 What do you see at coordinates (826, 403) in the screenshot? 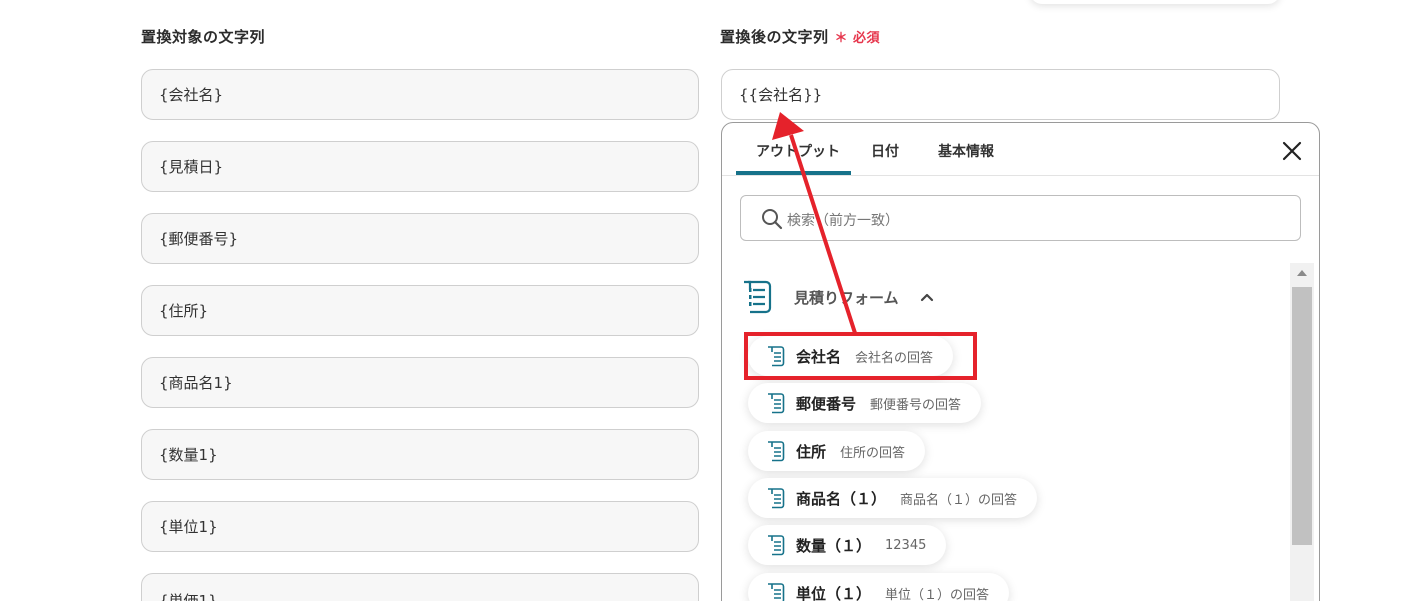
I see `output-item-name: 郵便番号` at bounding box center [826, 403].